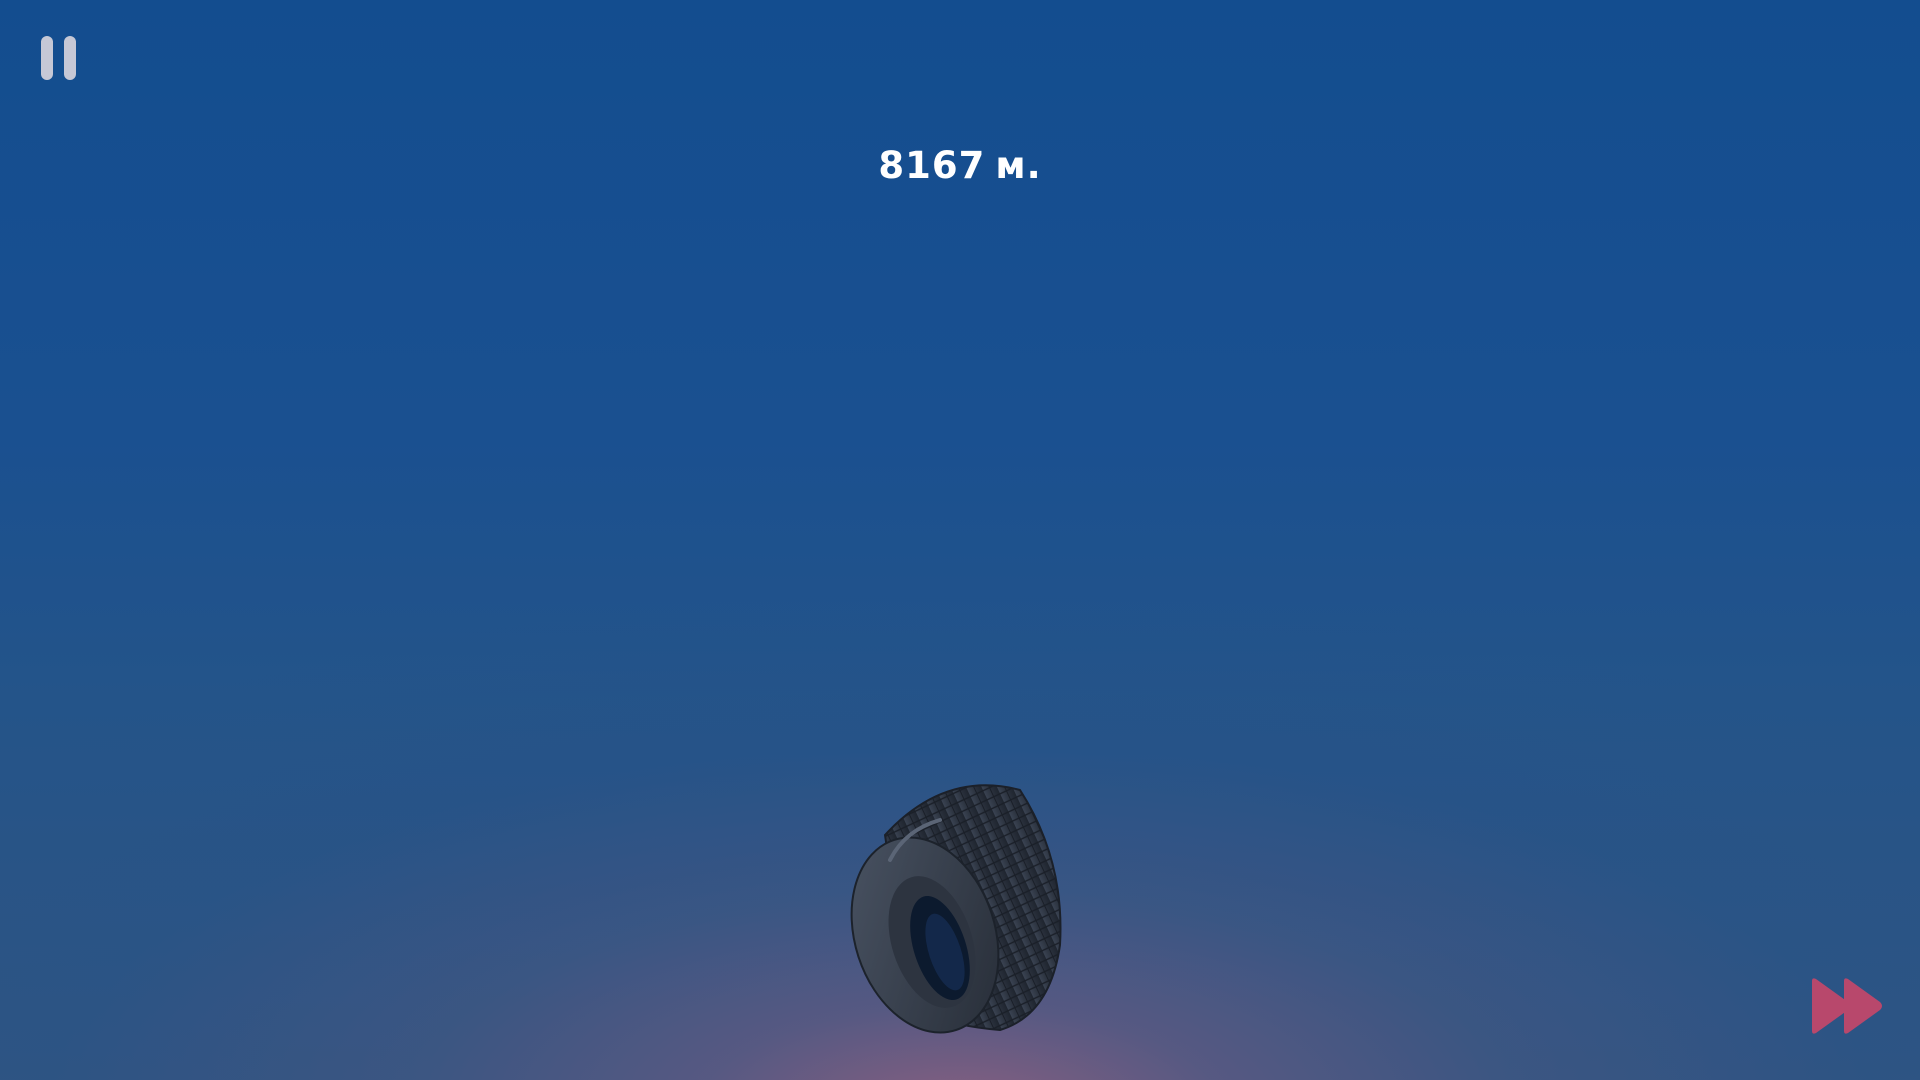 The image size is (1920, 1080). Describe the element at coordinates (59, 59) in the screenshot. I see `pause-button` at that location.